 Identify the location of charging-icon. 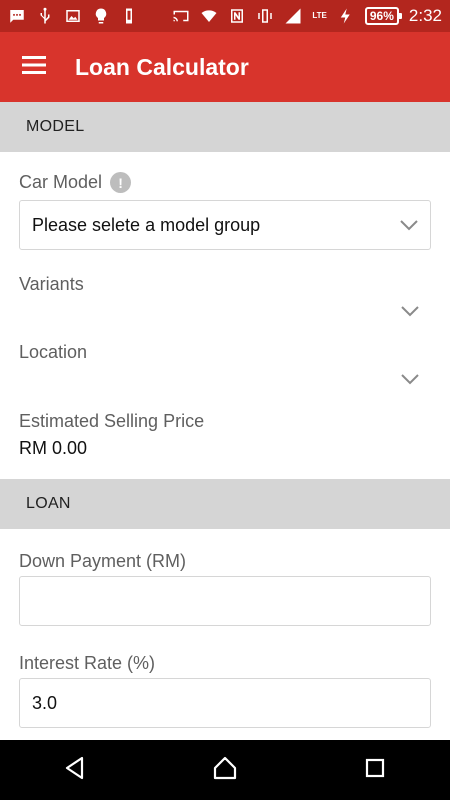
(346, 16).